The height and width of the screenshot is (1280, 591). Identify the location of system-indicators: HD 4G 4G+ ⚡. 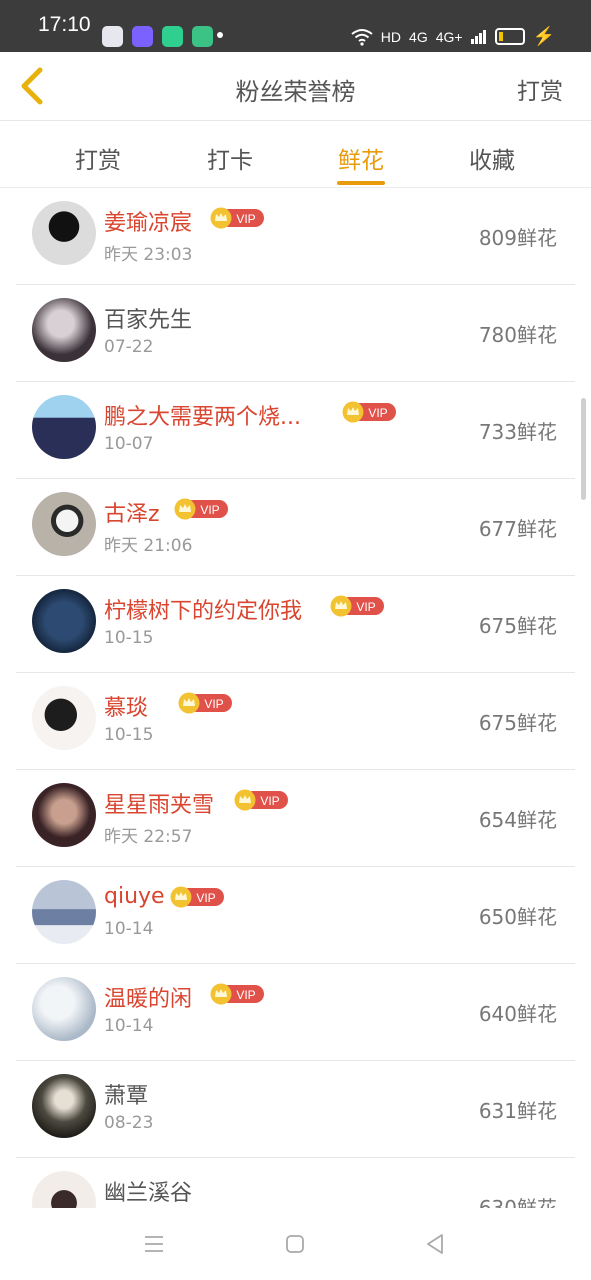
(453, 36).